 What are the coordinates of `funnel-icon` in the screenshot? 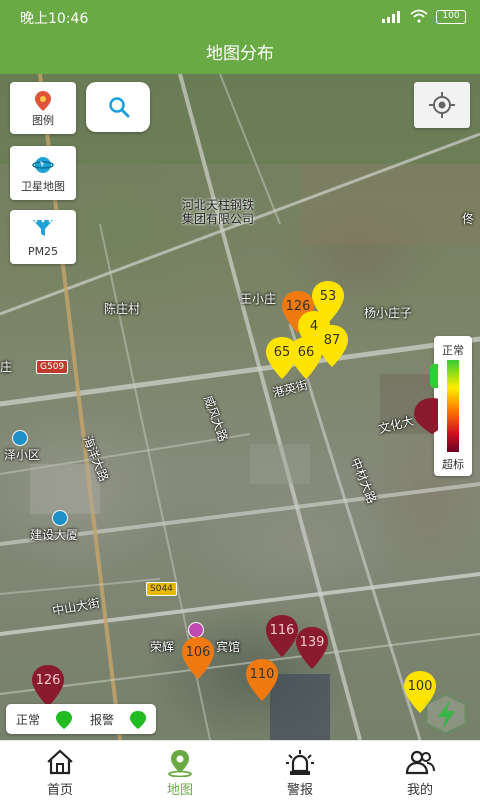 It's located at (43, 227).